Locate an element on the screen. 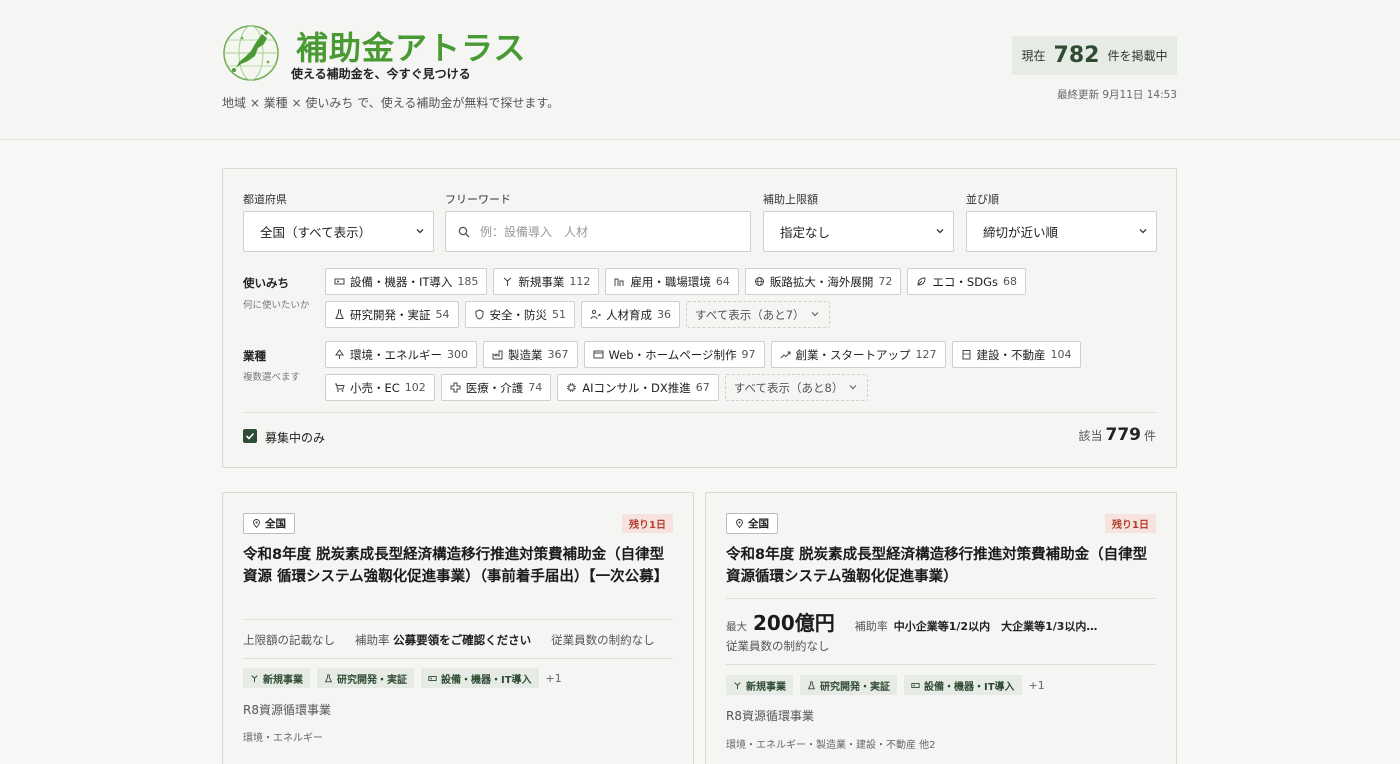 This screenshot has height=764, width=1400. chip-count: 104 is located at coordinates (1061, 354).